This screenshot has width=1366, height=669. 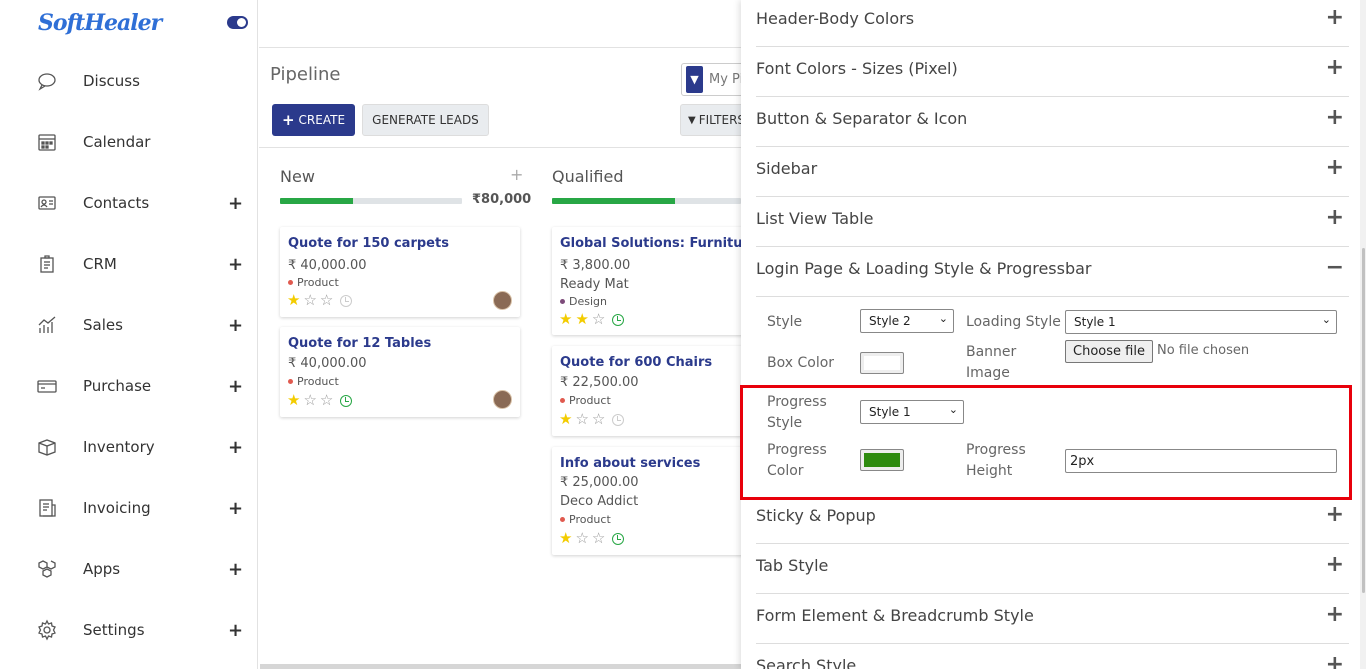 What do you see at coordinates (1052, 122) in the screenshot?
I see `accordion-button-separator: Button & Separator & Icon +` at bounding box center [1052, 122].